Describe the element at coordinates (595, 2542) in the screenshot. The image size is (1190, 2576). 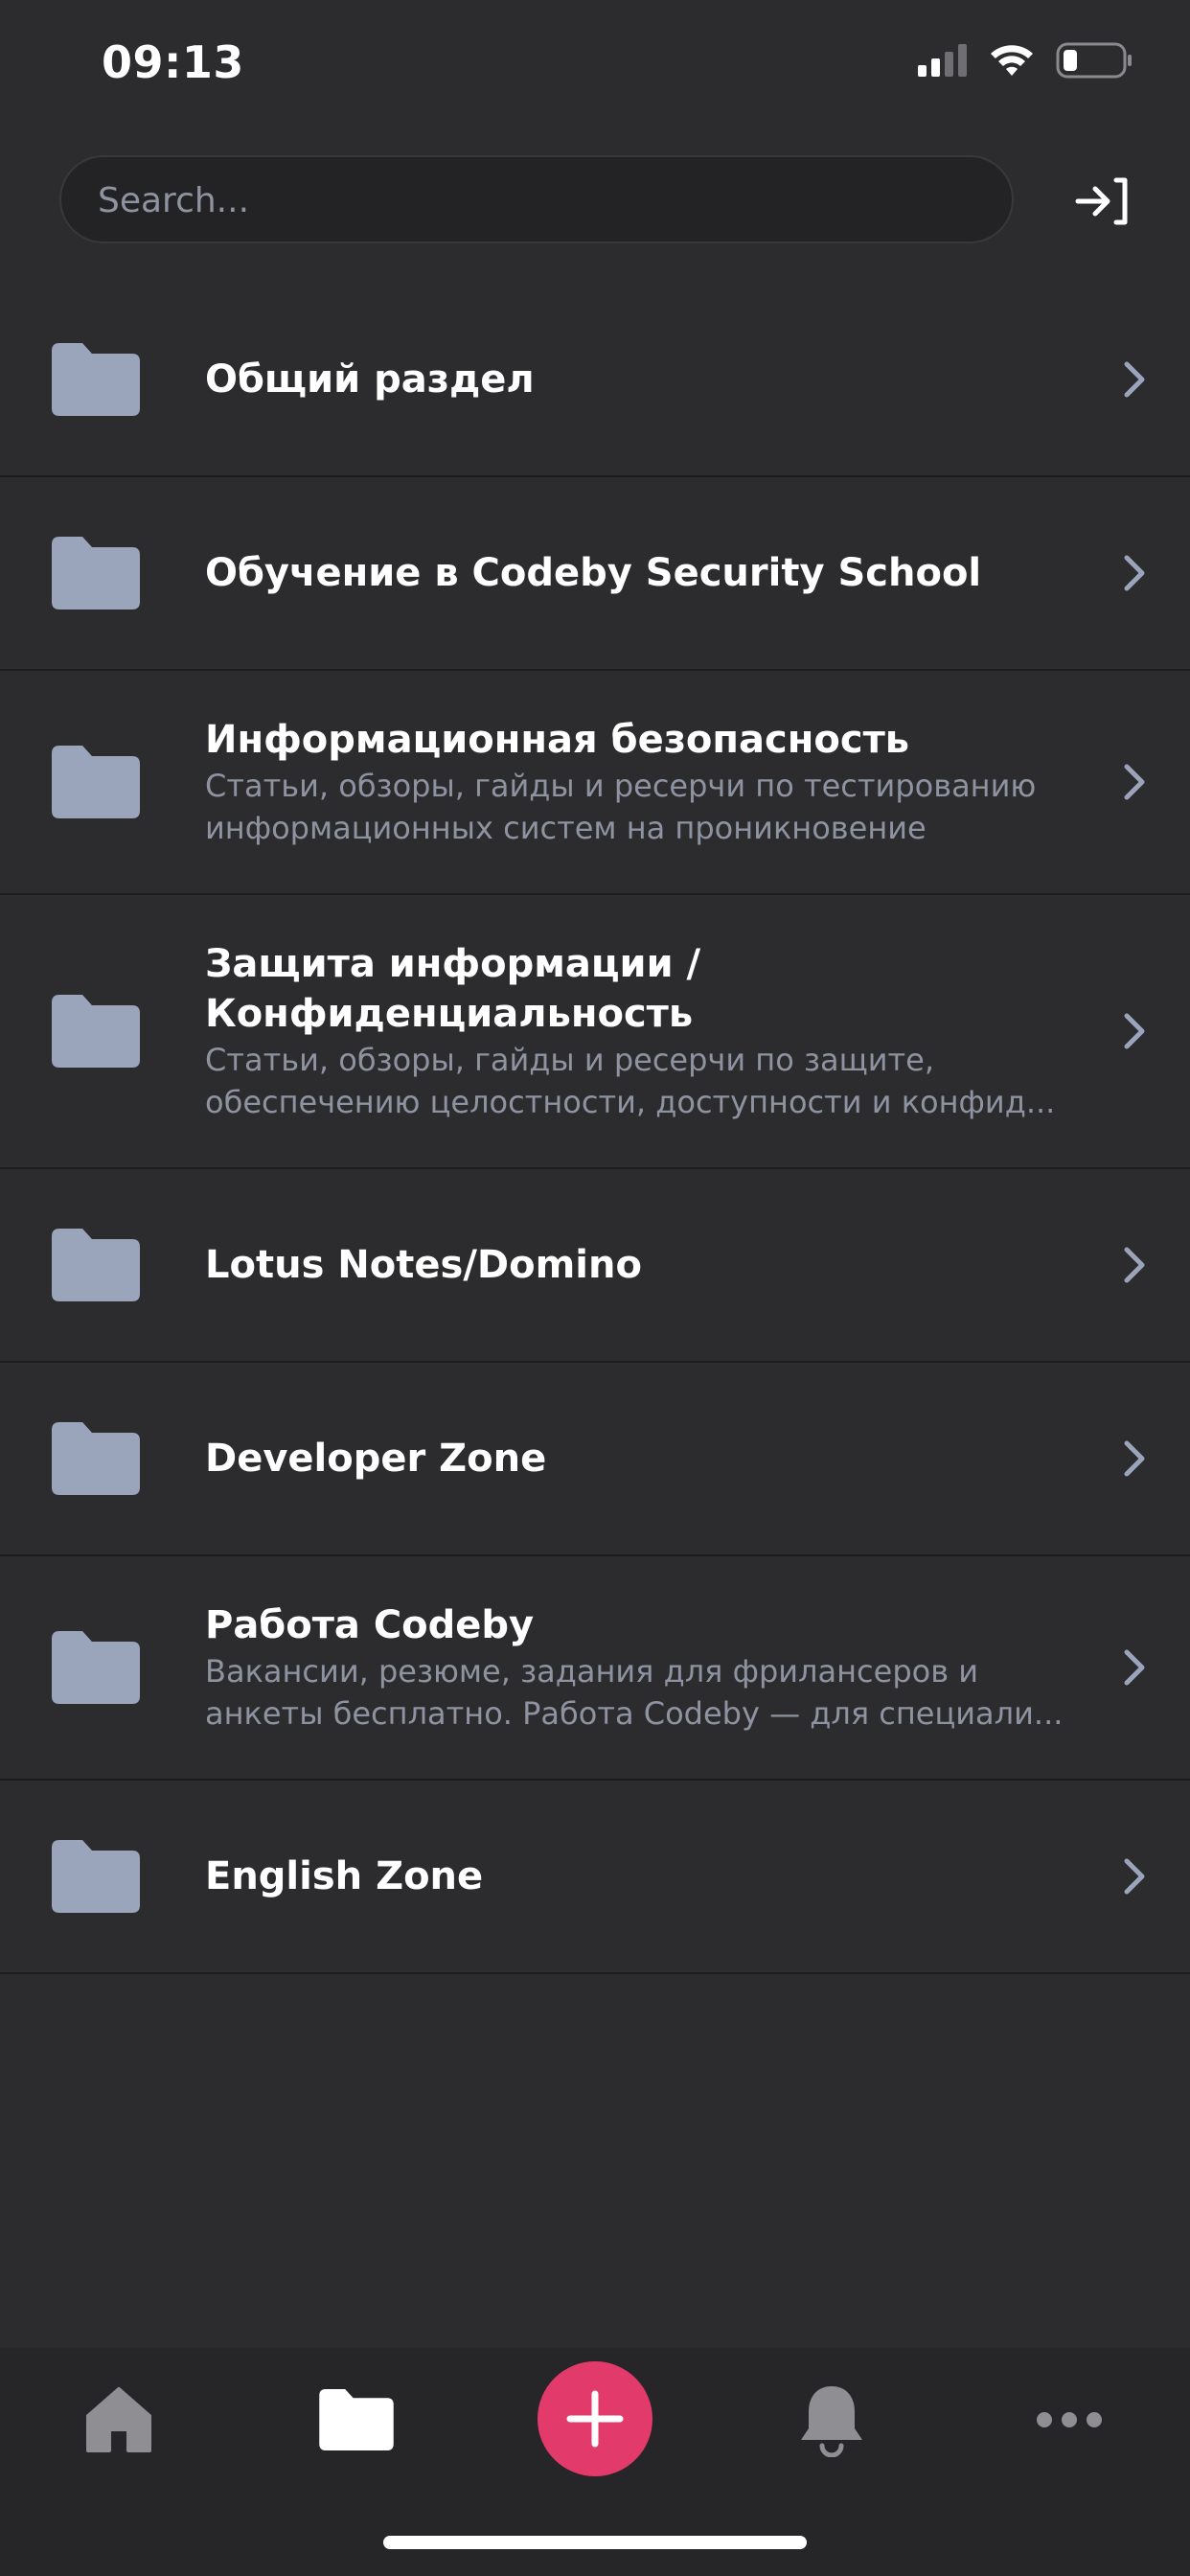
I see `home-indicator` at that location.